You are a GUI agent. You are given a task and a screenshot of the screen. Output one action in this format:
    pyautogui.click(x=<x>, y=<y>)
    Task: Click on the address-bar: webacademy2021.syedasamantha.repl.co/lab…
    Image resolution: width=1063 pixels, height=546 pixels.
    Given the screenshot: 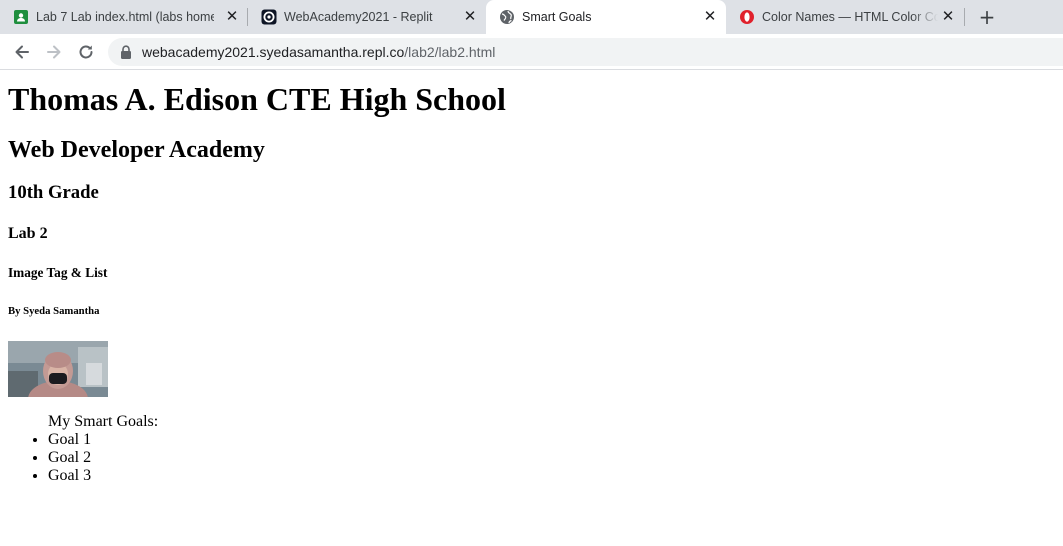 What is the action you would take?
    pyautogui.click(x=585, y=52)
    